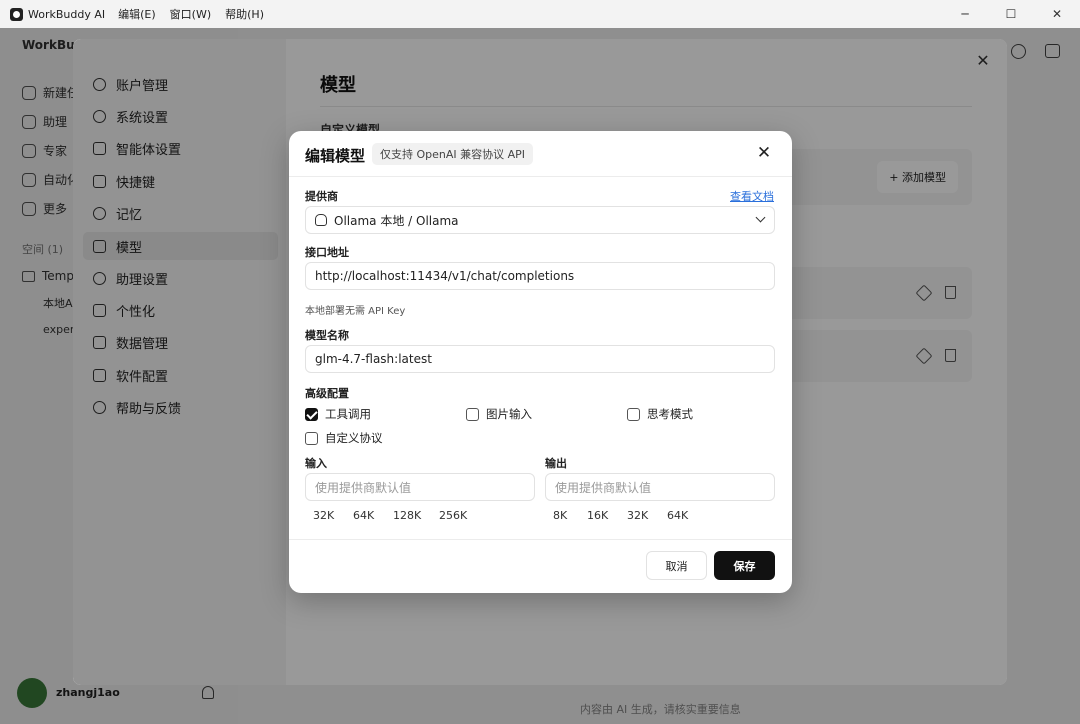 Image resolution: width=1080 pixels, height=724 pixels. I want to click on window-controls: ─ ☐ ✕, so click(1011, 14).